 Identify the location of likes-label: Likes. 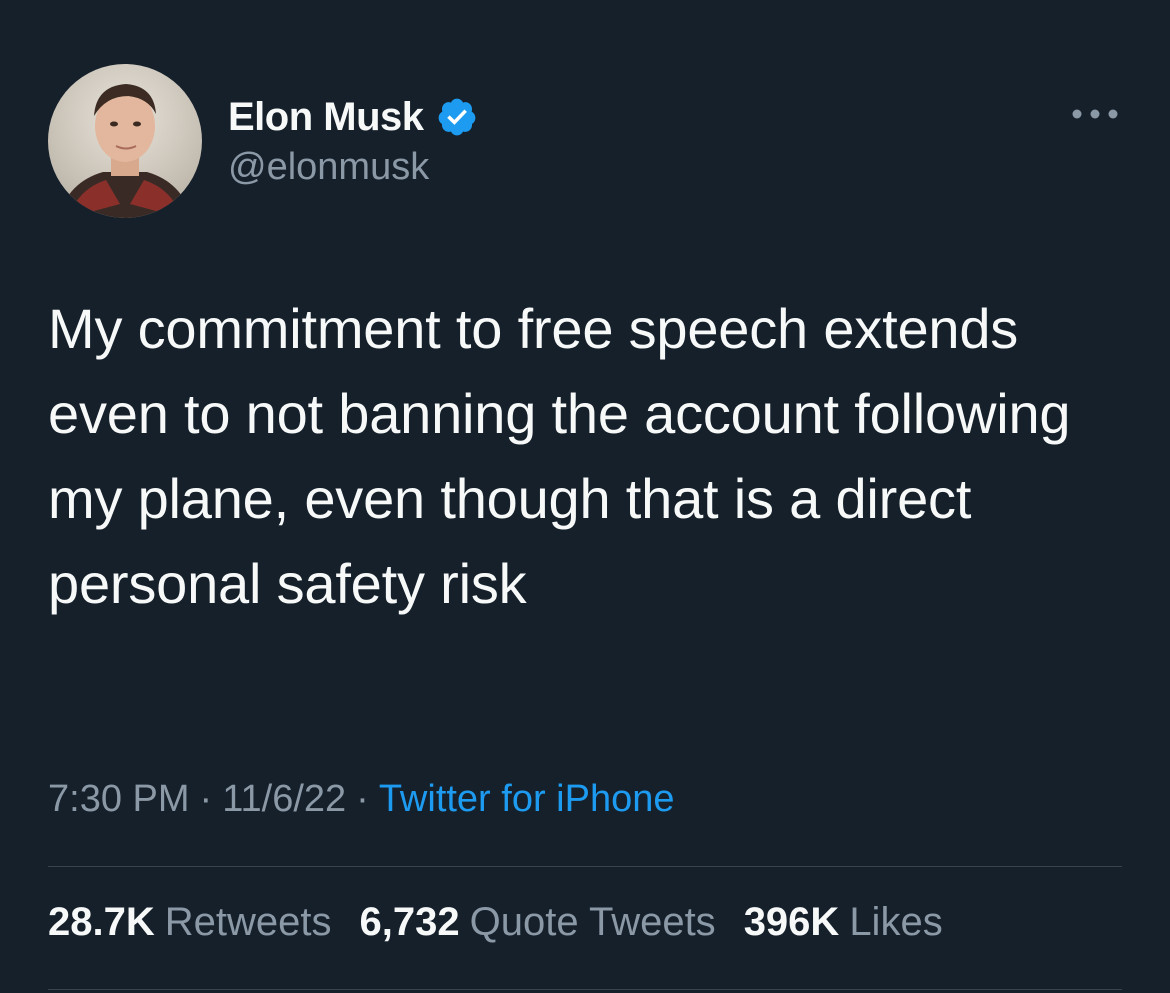
(896, 922).